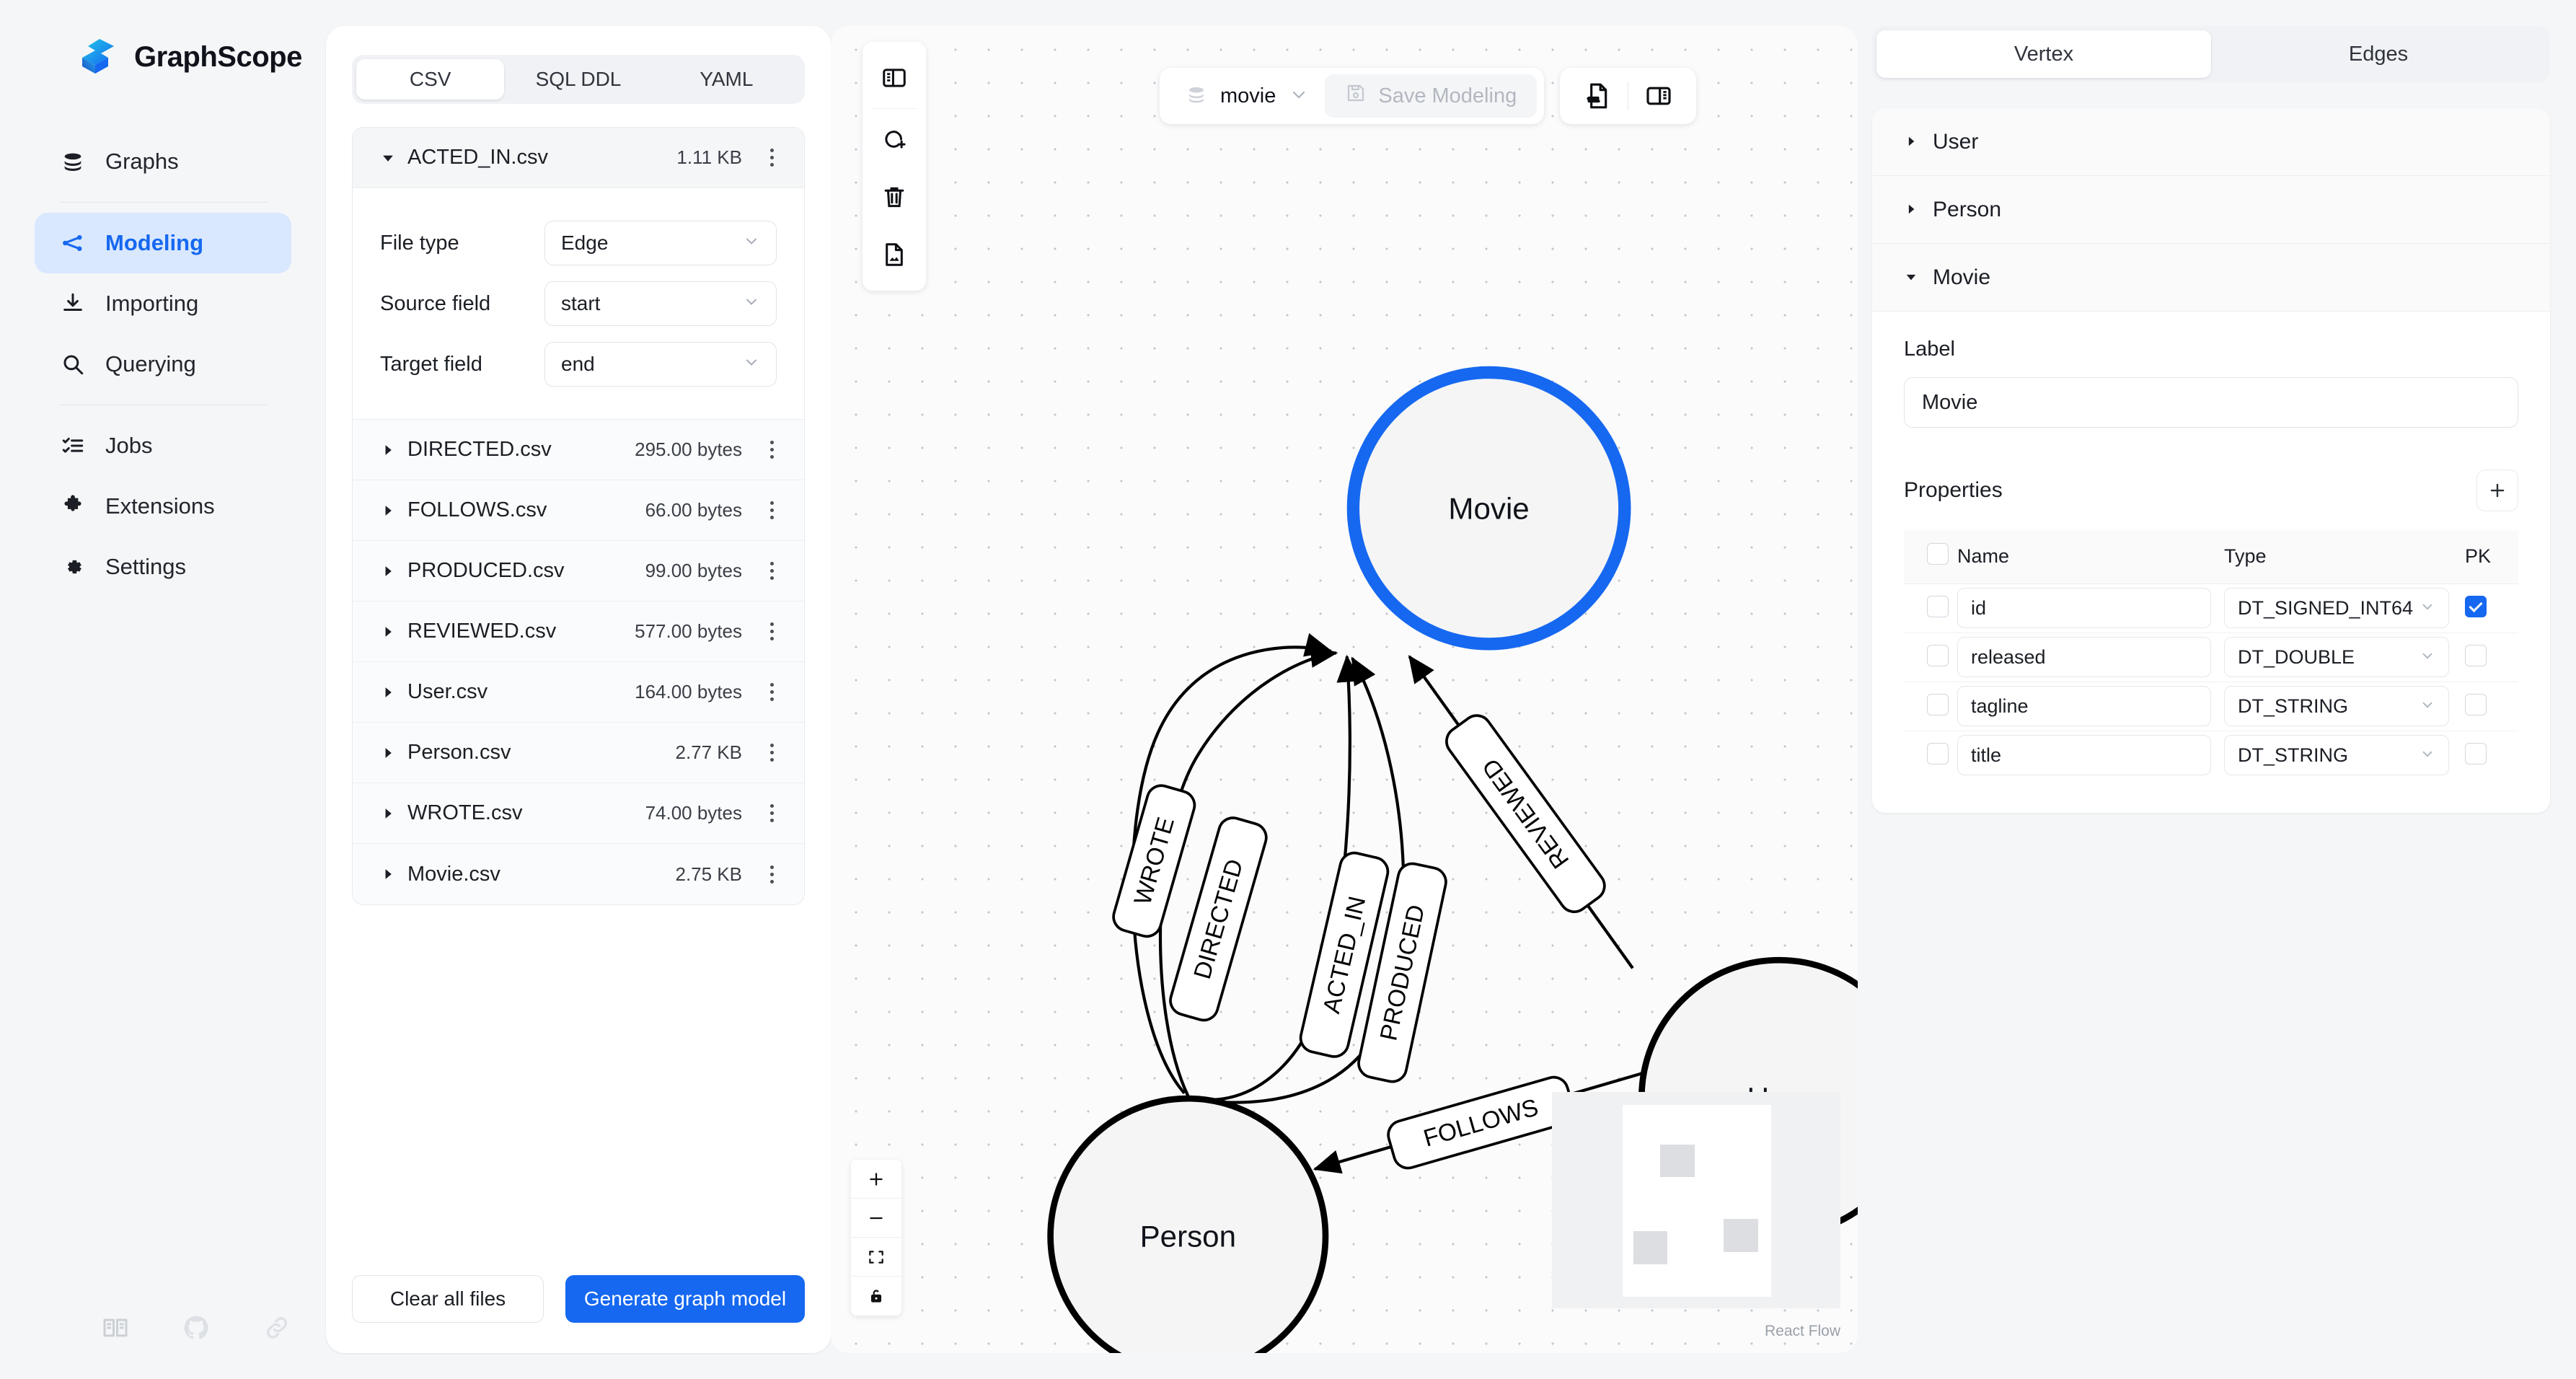 The image size is (2576, 1379). I want to click on file-name: User.csv, so click(447, 691).